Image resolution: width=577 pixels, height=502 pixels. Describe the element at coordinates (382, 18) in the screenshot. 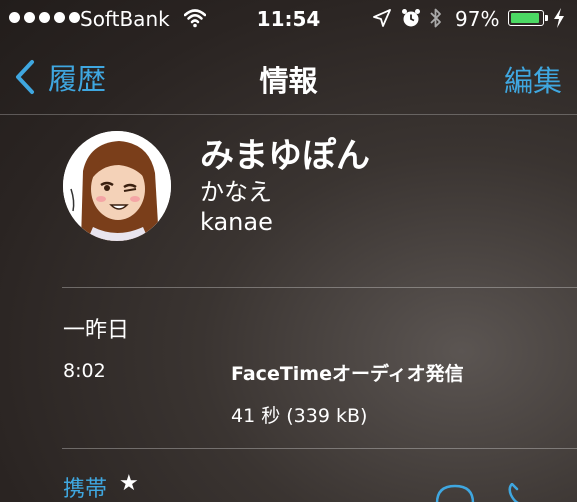

I see `location-arrow-icon` at that location.